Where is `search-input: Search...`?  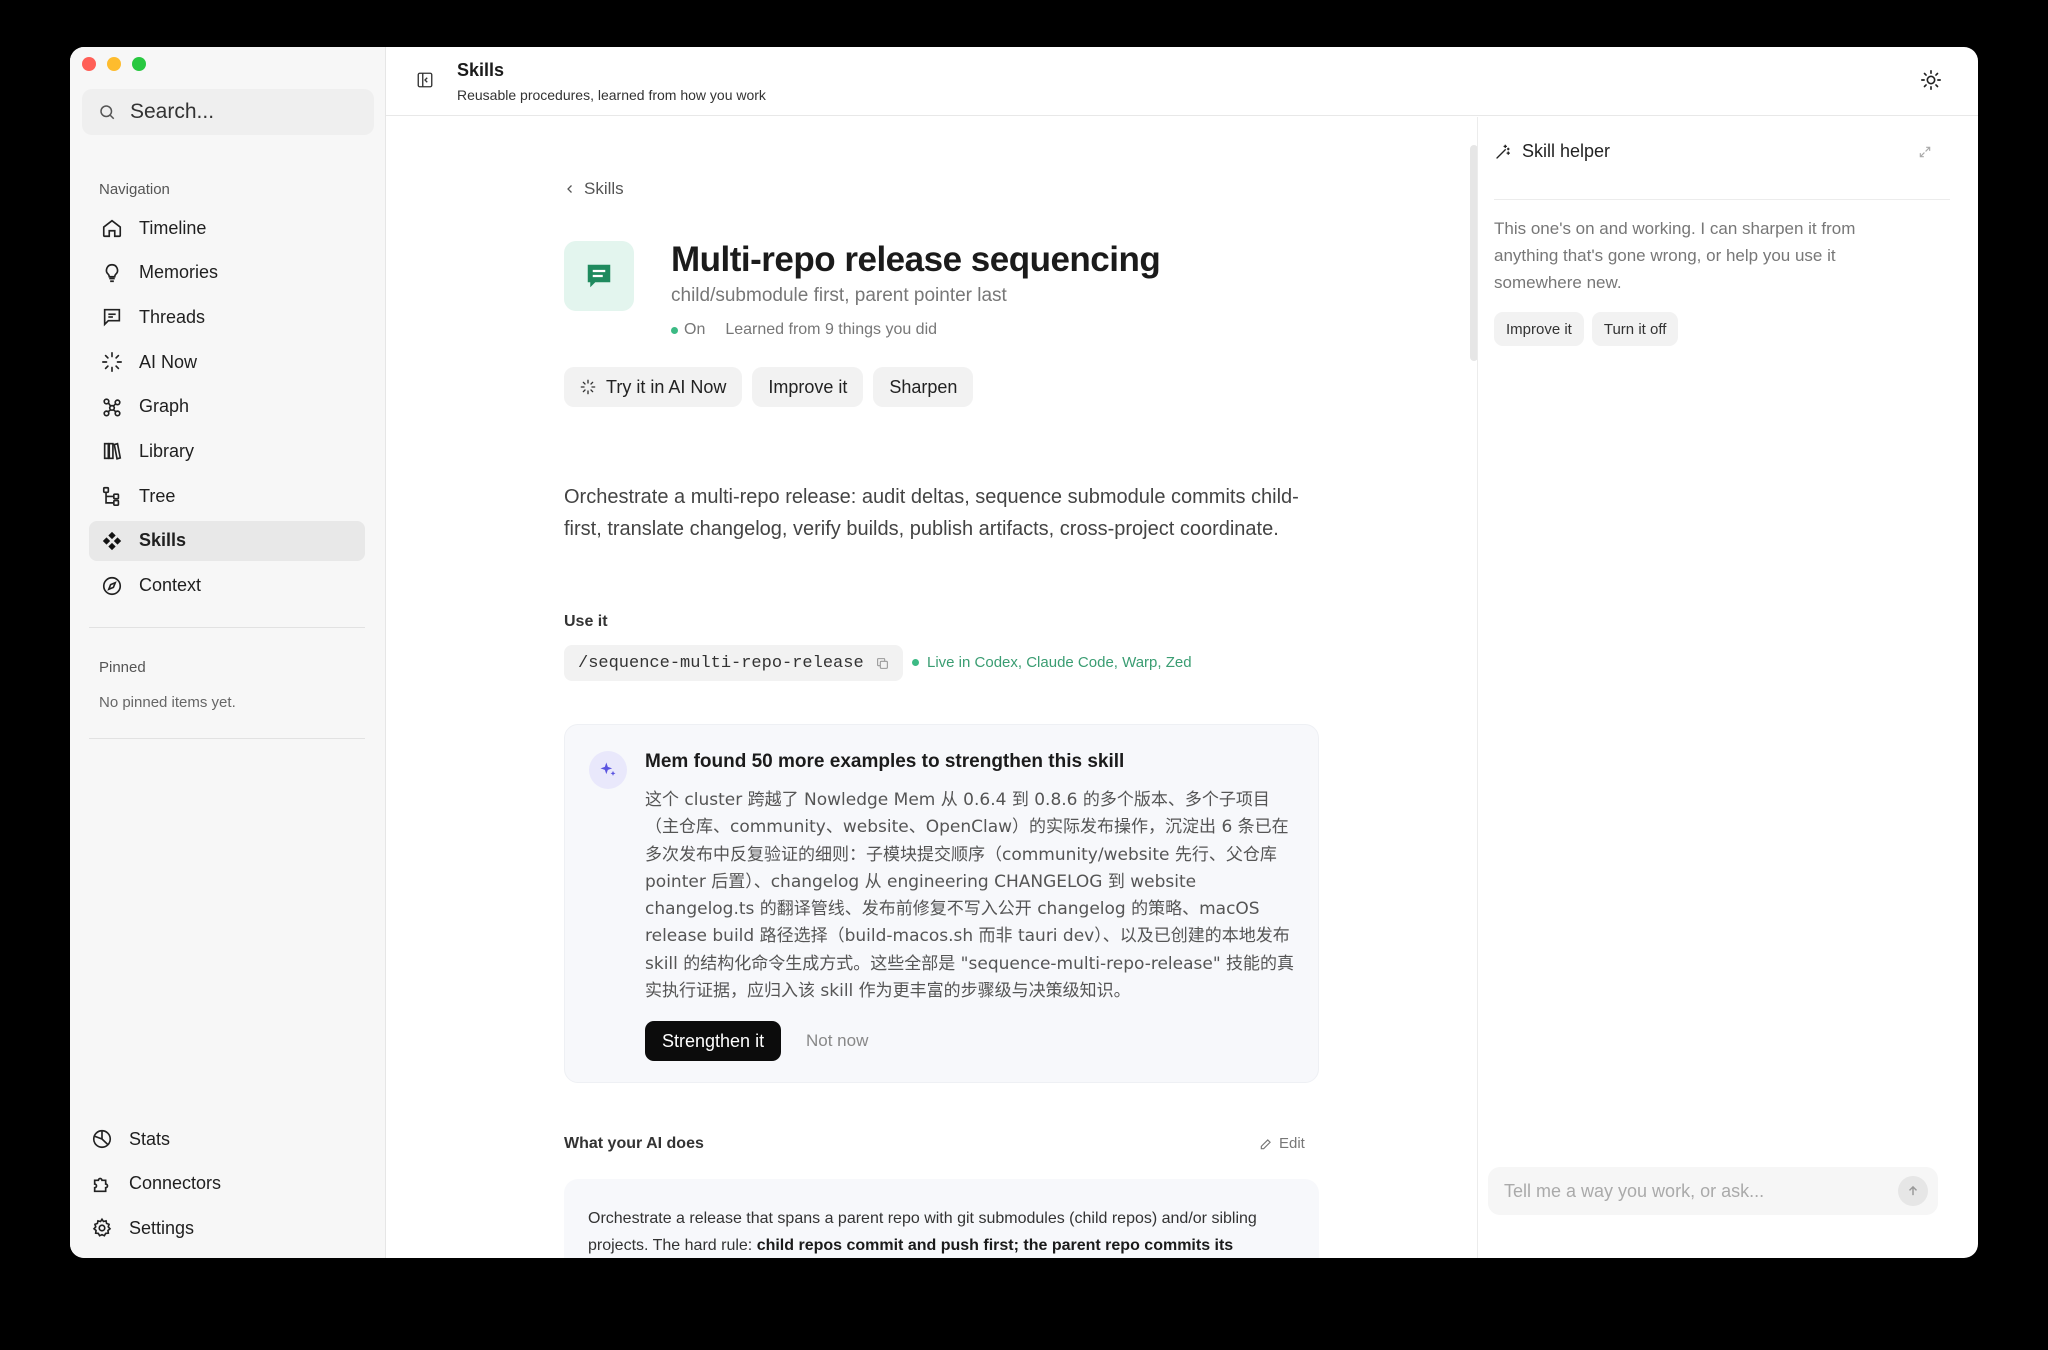
search-input: Search... is located at coordinates (228, 112).